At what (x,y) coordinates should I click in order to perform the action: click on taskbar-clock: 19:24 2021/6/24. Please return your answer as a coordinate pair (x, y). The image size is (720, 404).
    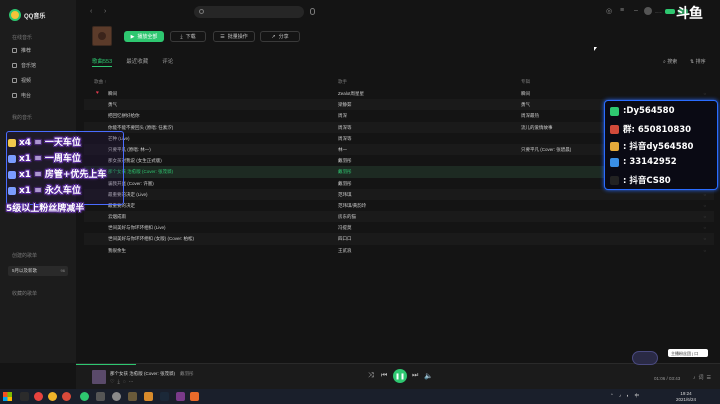
    Looking at the image, I should click on (686, 396).